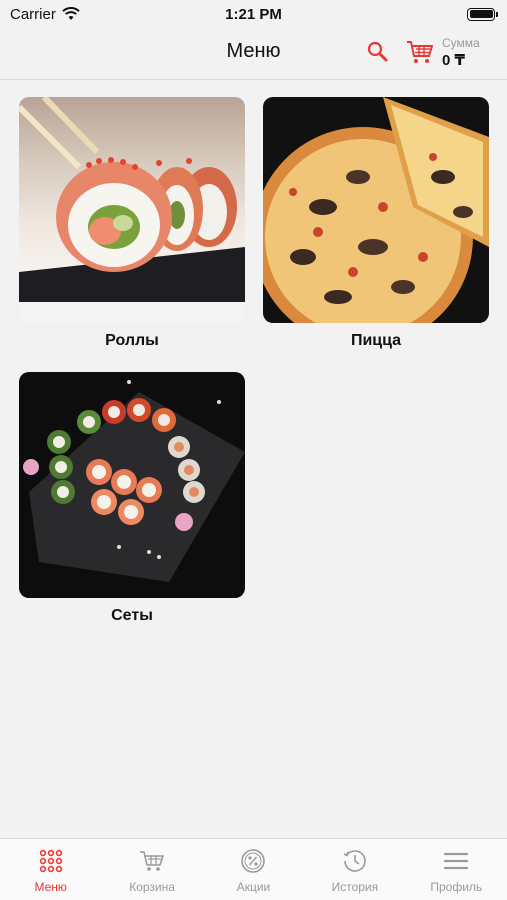 This screenshot has height=900, width=507. What do you see at coordinates (50, 861) in the screenshot?
I see `grid-dots-icon` at bounding box center [50, 861].